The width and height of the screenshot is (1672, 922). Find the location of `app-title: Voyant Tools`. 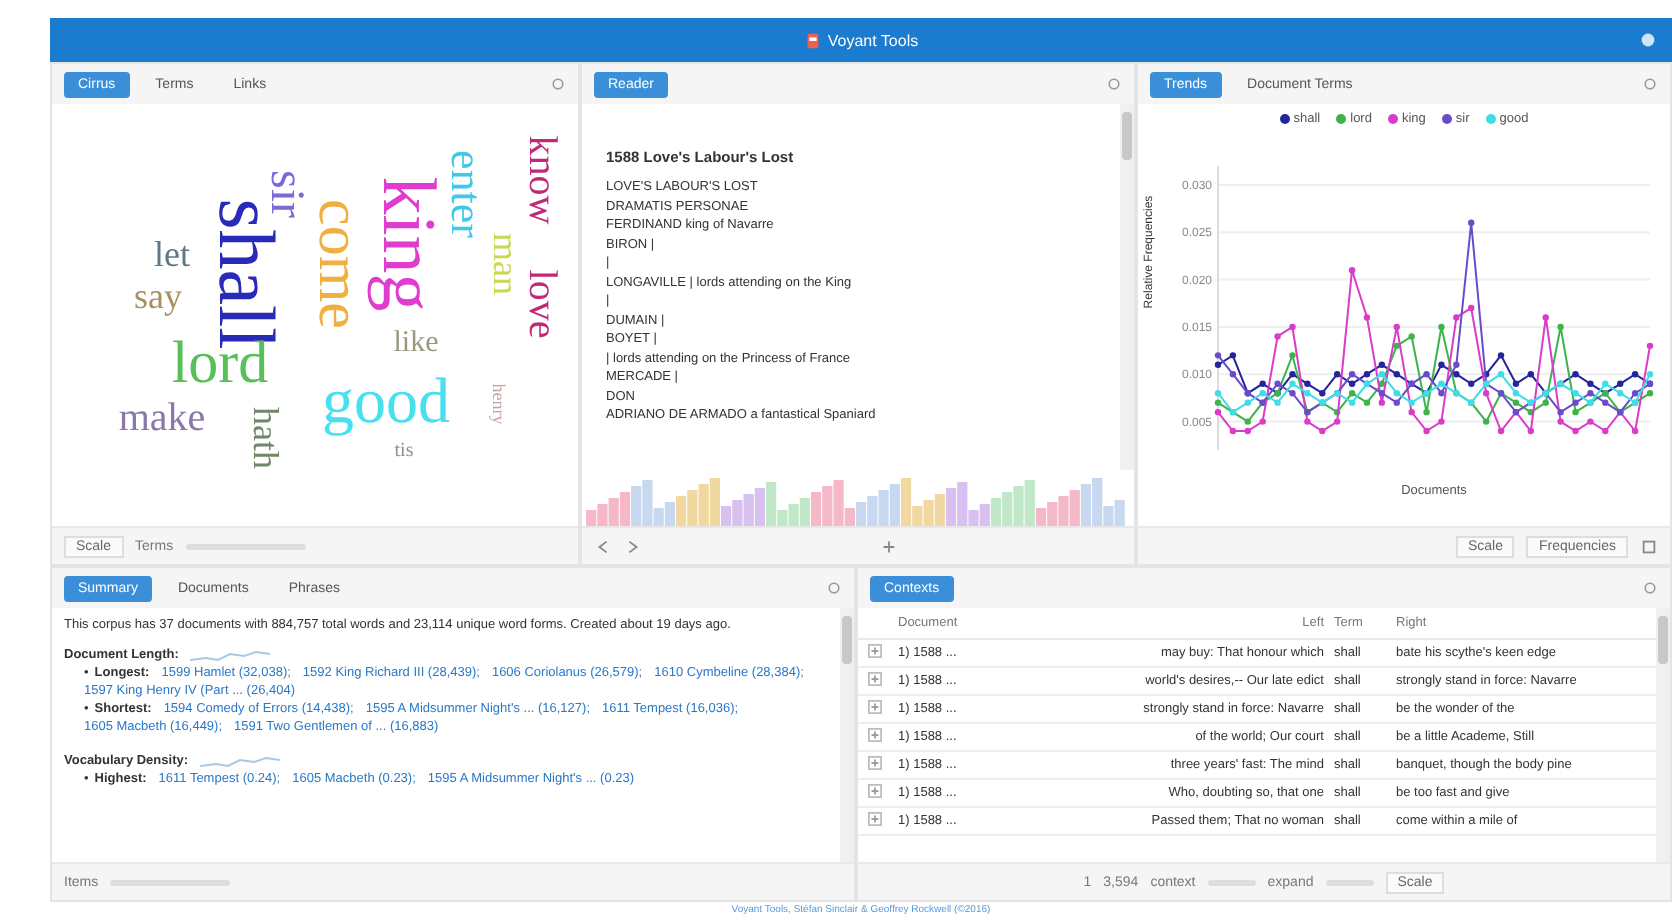

app-title: Voyant Tools is located at coordinates (873, 40).